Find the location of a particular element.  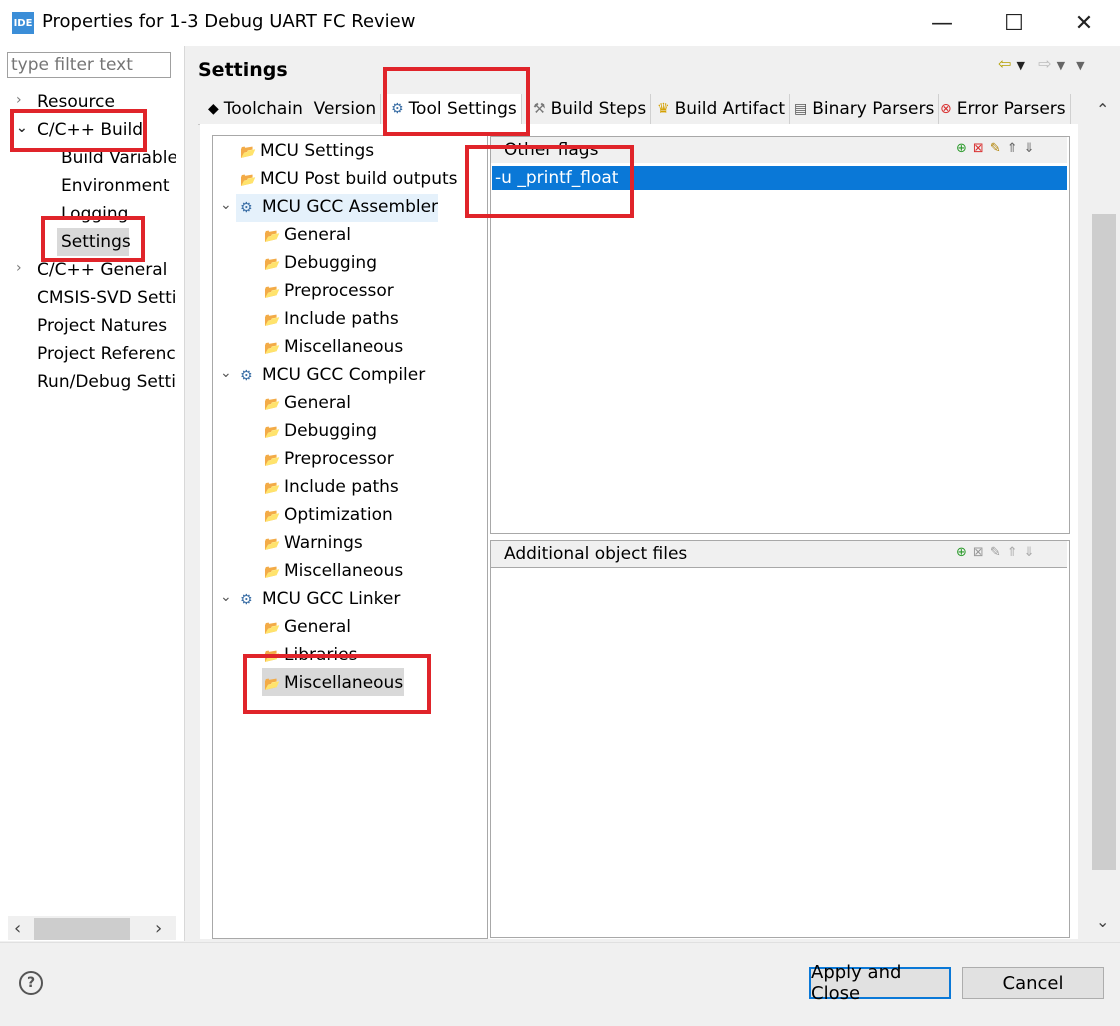

tree-item-mcu-gcc-compiler: ⚙ MCU GCC Compiler is located at coordinates (332, 375).